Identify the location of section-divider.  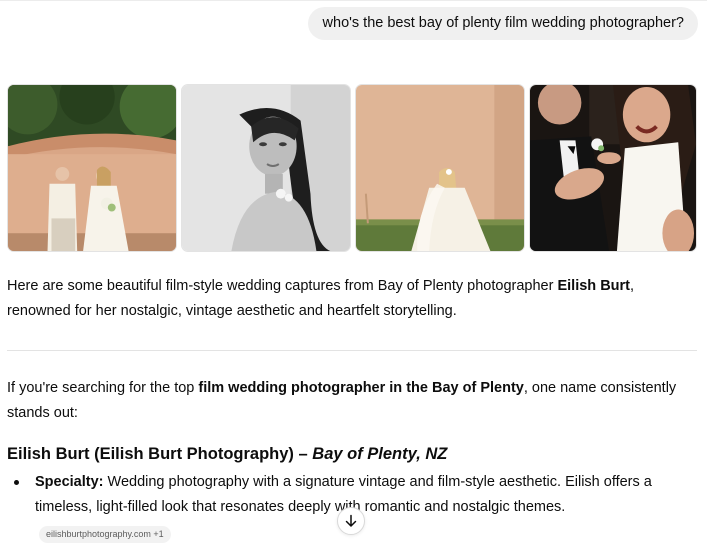
(352, 350).